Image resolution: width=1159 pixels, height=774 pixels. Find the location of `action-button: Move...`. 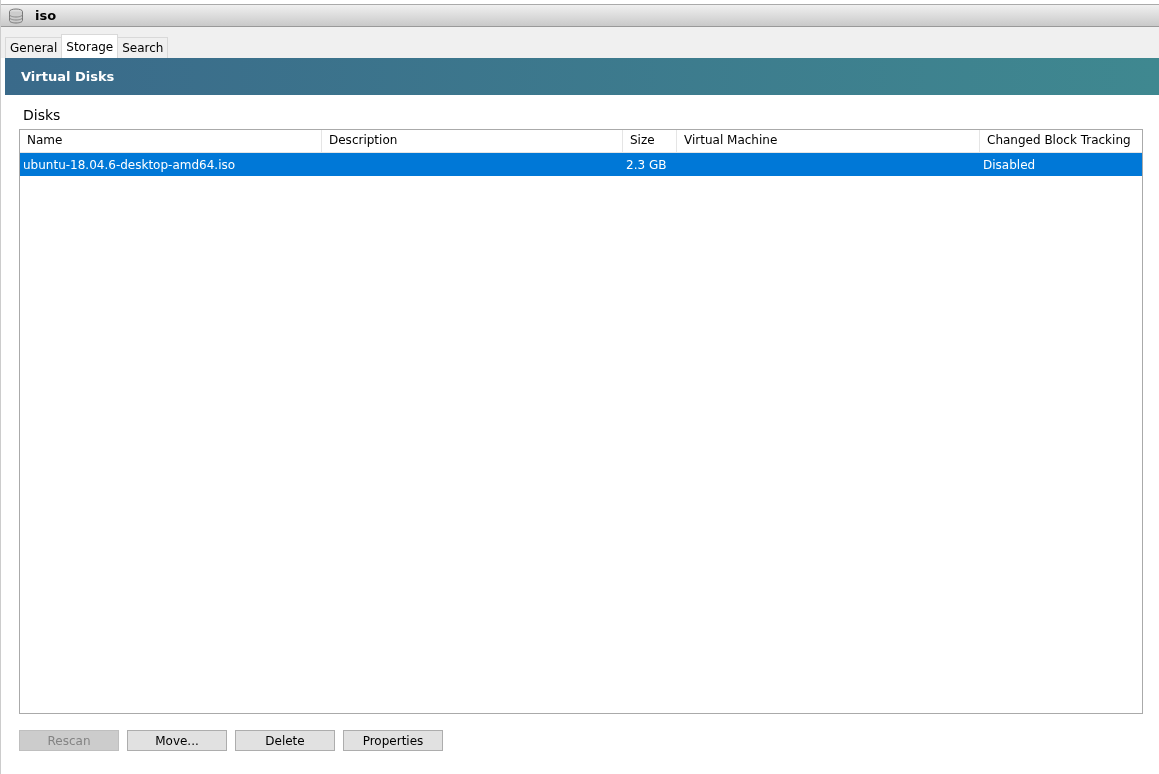

action-button: Move... is located at coordinates (177, 740).